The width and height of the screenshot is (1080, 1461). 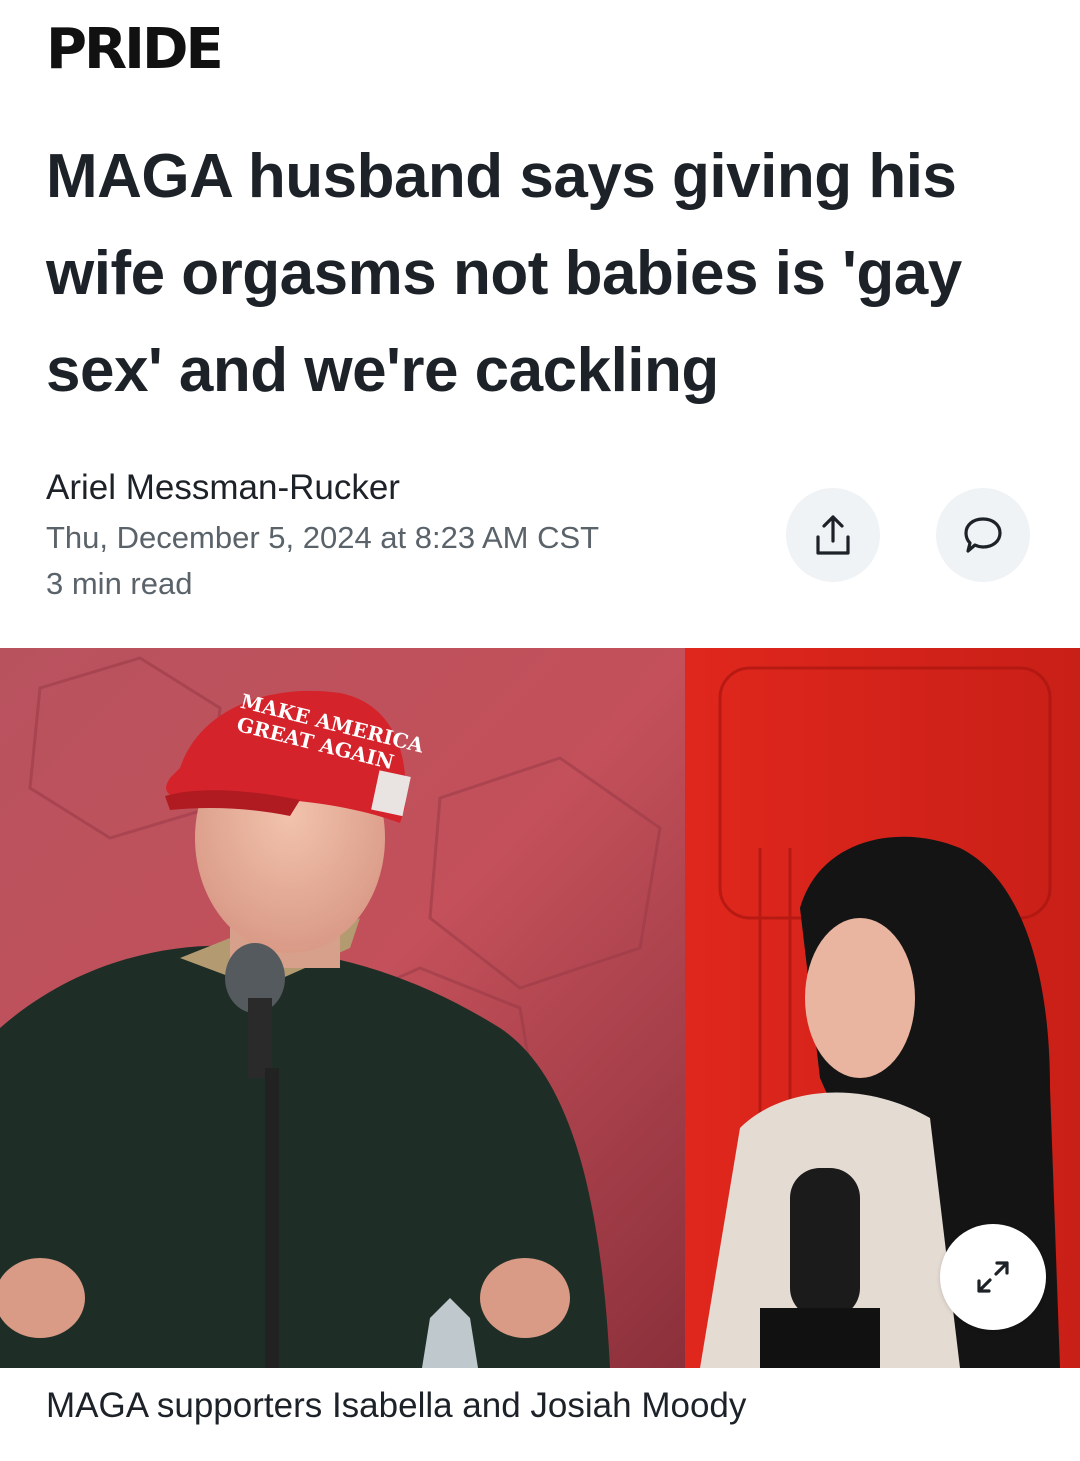 I want to click on author-name: Ariel Messman-Rucker, so click(x=223, y=488).